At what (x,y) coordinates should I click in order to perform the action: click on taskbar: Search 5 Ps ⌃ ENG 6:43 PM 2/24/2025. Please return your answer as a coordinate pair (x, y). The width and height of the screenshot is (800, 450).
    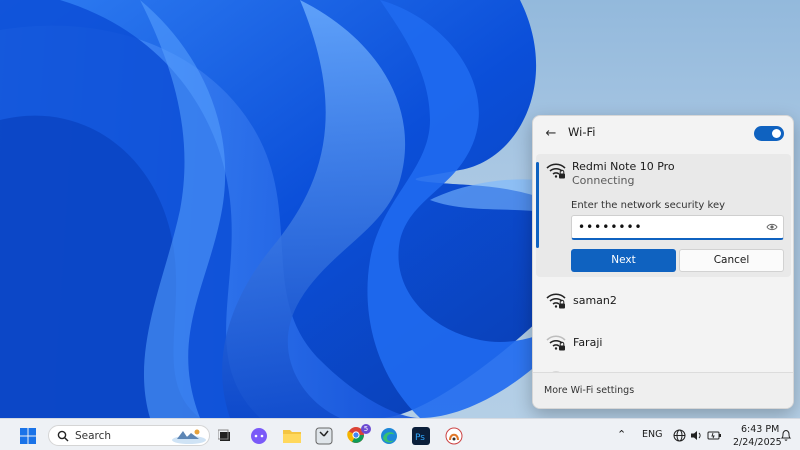
    Looking at the image, I should click on (400, 434).